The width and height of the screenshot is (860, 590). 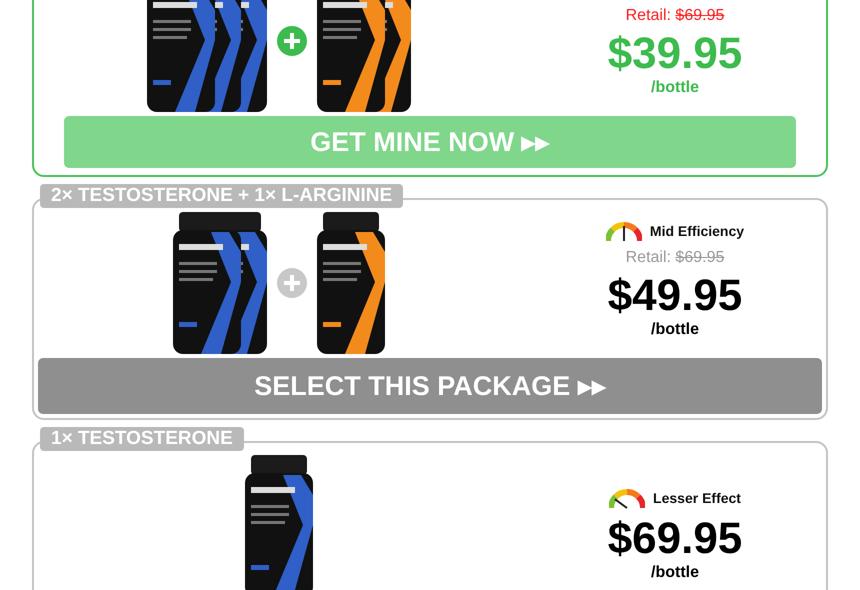 What do you see at coordinates (675, 54) in the screenshot?
I see `price: $39.95` at bounding box center [675, 54].